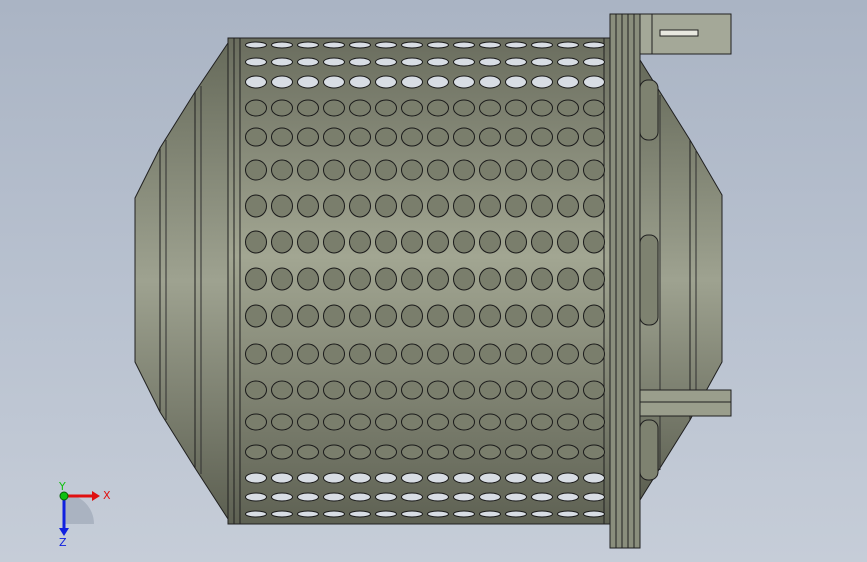 This screenshot has height=562, width=867. What do you see at coordinates (685, 403) in the screenshot?
I see `bottom-lug` at bounding box center [685, 403].